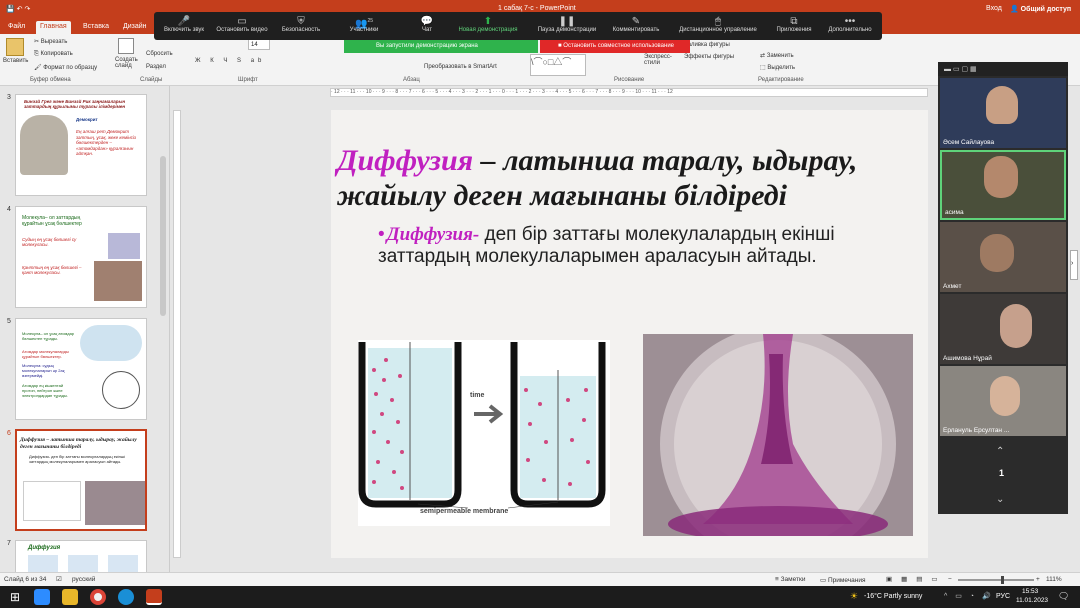 The height and width of the screenshot is (608, 1080). What do you see at coordinates (230, 61) in the screenshot?
I see `font-format-icons: Ж К Ч S ab` at bounding box center [230, 61].